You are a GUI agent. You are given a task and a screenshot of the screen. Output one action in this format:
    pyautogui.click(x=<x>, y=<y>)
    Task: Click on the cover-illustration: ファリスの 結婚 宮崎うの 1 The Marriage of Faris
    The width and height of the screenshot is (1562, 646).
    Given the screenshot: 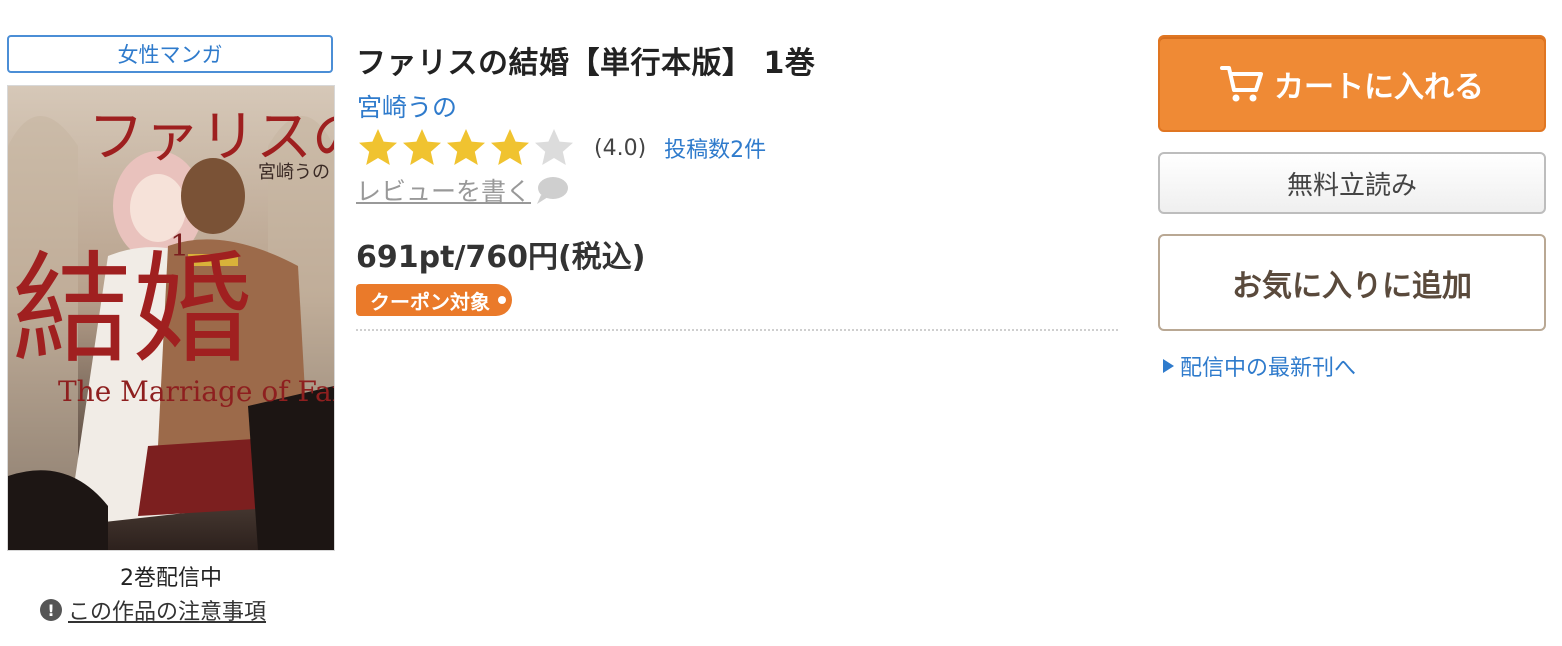 What is the action you would take?
    pyautogui.click(x=171, y=318)
    